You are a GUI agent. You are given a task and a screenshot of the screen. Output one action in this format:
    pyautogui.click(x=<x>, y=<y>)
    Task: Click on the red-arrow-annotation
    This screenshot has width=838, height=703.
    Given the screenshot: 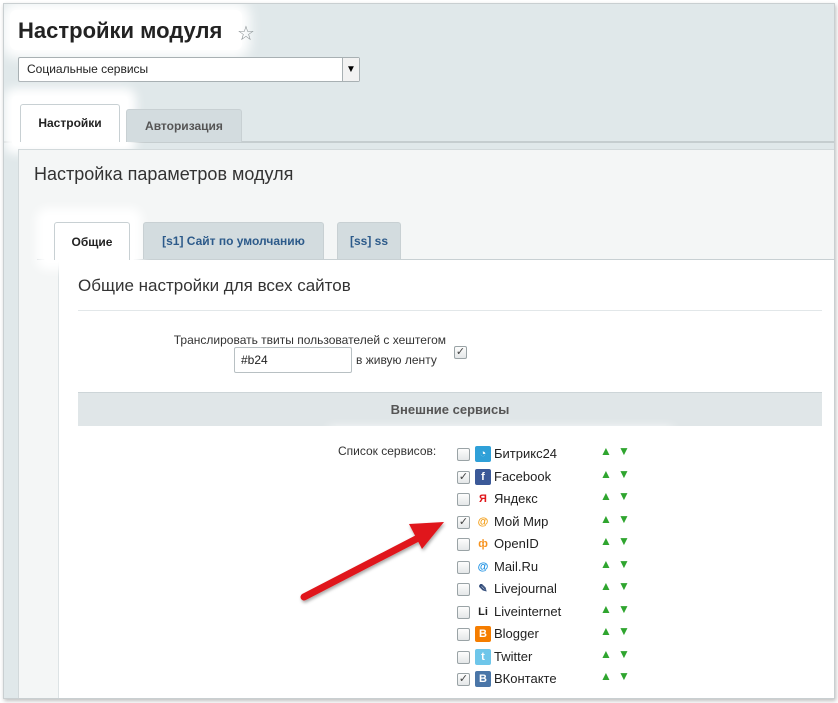 What is the action you would take?
    pyautogui.click(x=372, y=561)
    